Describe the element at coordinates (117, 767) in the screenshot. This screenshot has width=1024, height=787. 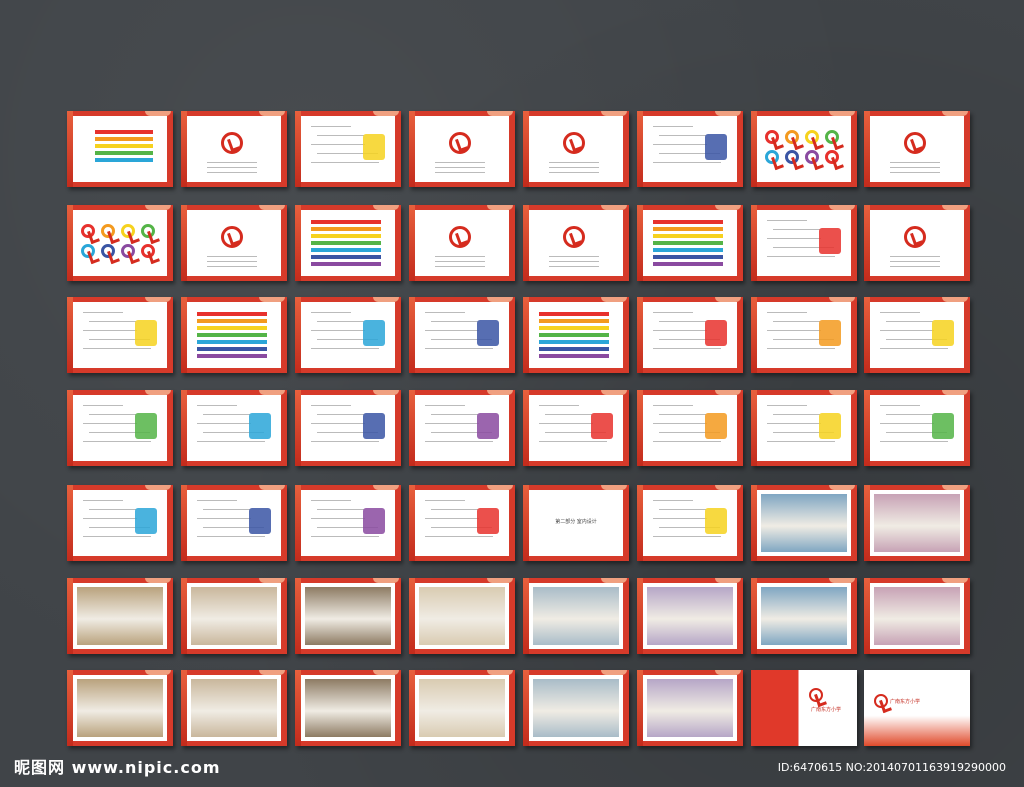
I see `site-watermark: 昵图网 www.nipic.com` at that location.